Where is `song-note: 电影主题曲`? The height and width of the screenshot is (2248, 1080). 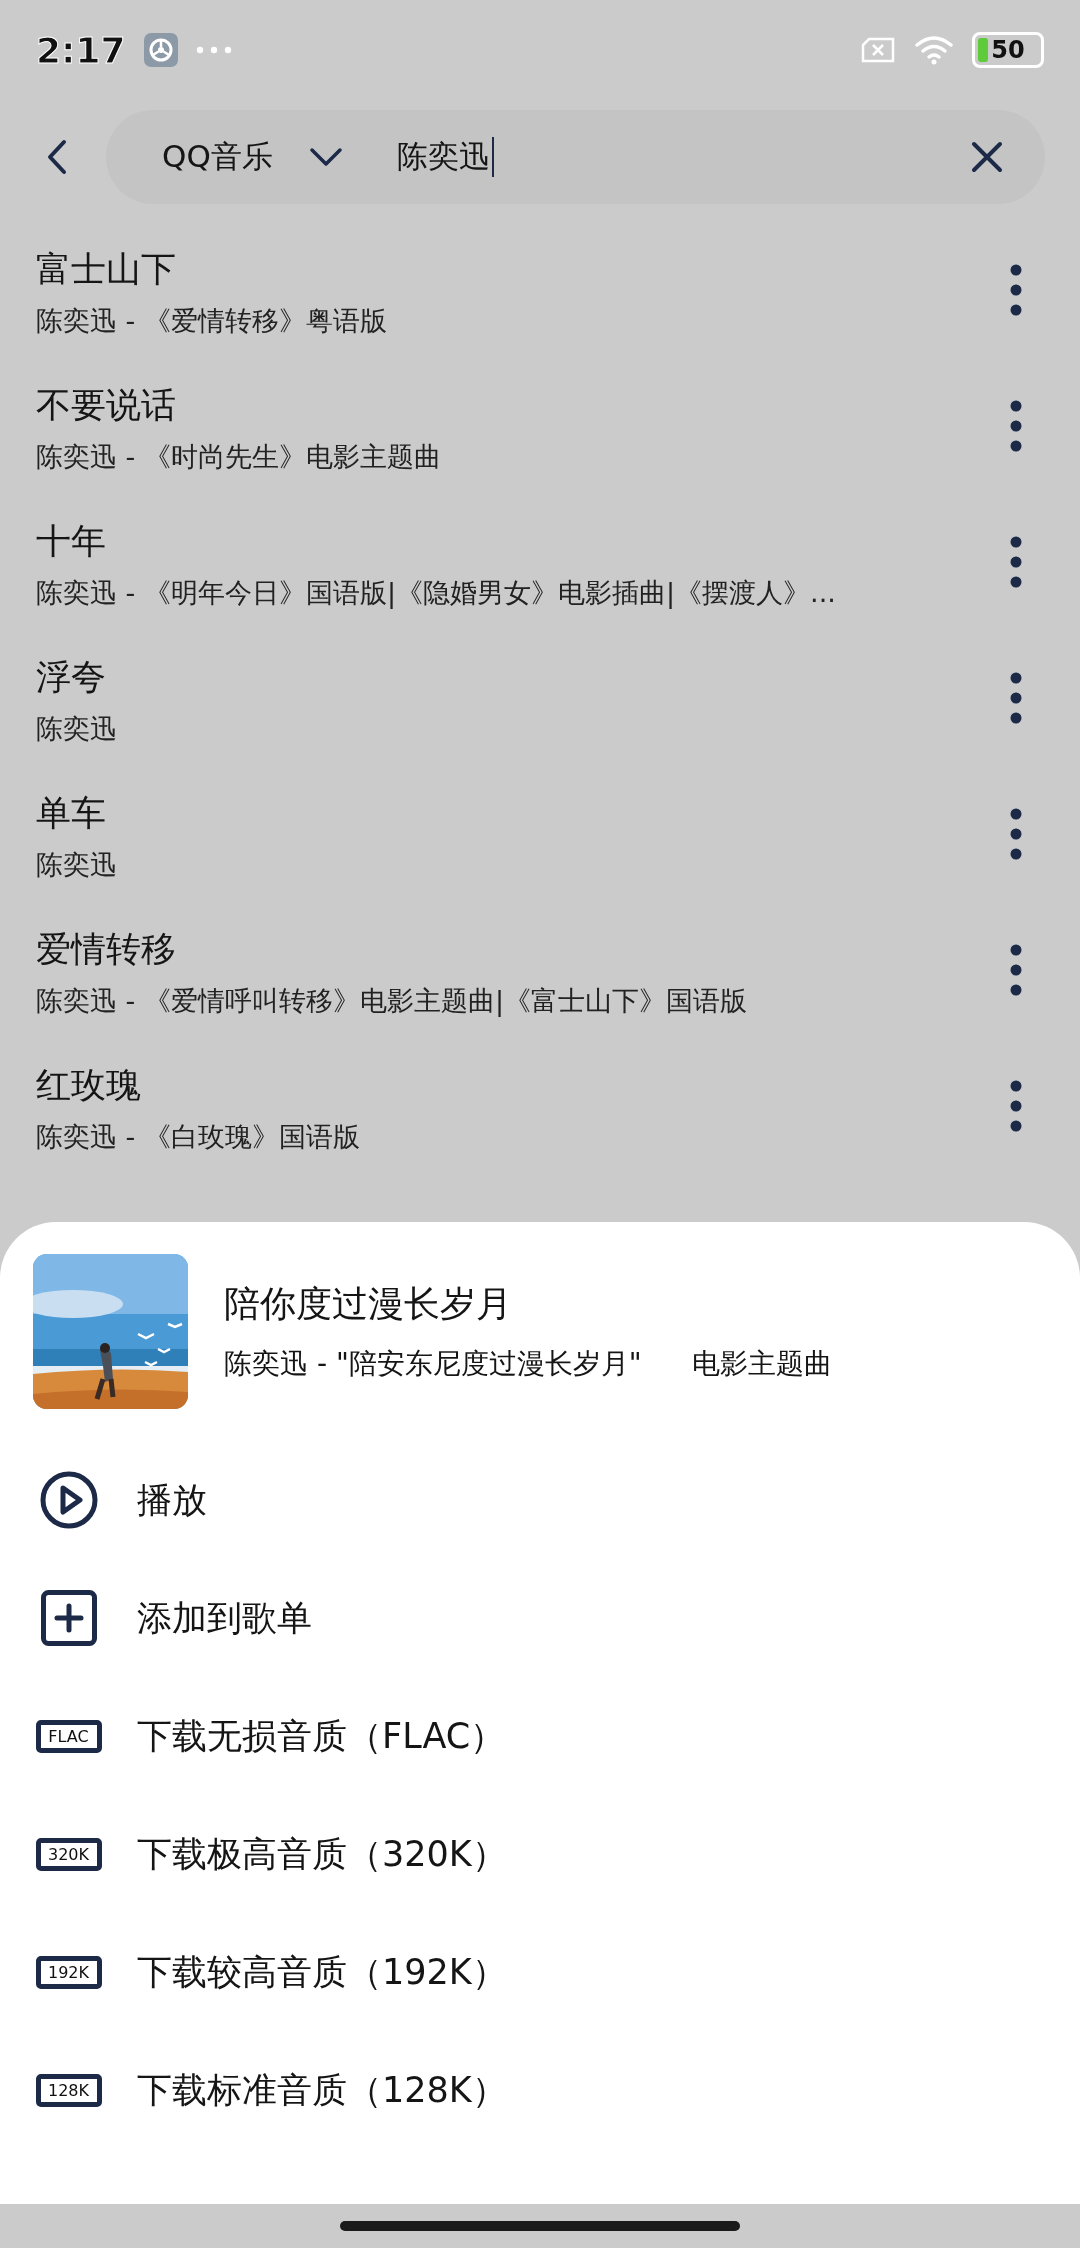 song-note: 电影主题曲 is located at coordinates (761, 1364).